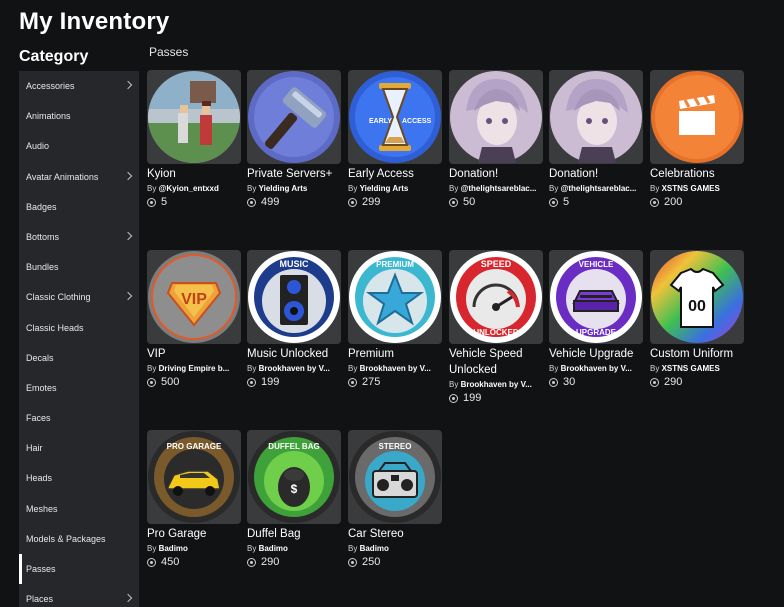  What do you see at coordinates (79, 418) in the screenshot?
I see `sidebar-item-faces: Faces` at bounding box center [79, 418].